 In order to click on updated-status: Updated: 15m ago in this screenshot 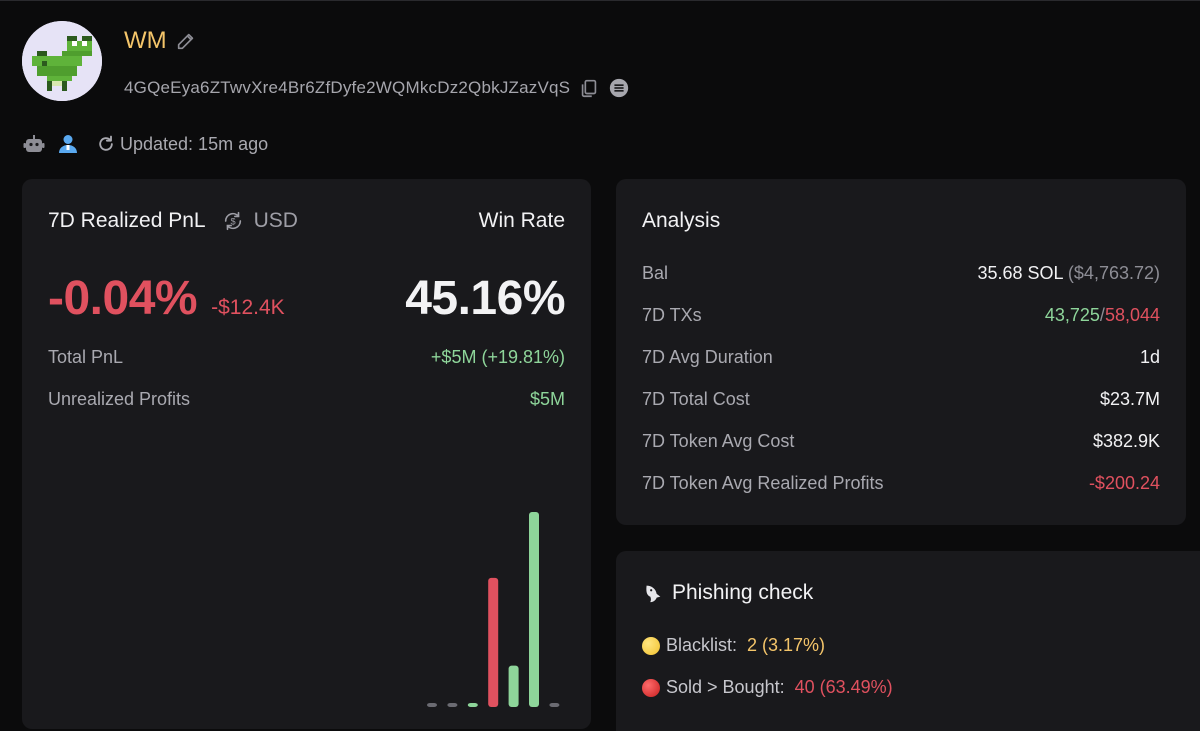, I will do `click(182, 144)`.